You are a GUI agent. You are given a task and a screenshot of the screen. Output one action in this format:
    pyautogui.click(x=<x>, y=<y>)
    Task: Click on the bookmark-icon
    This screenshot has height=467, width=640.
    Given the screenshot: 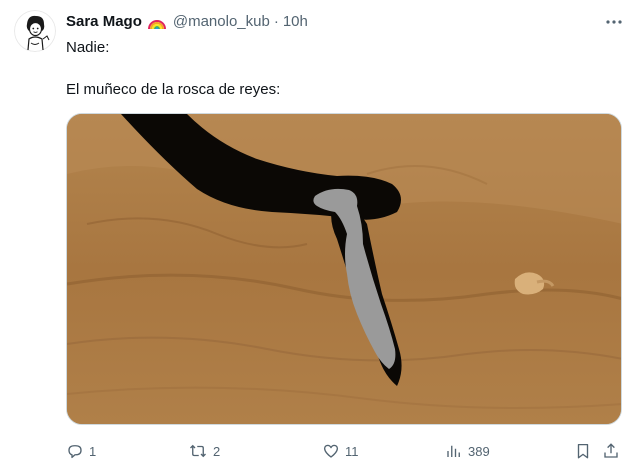 What is the action you would take?
    pyautogui.click(x=583, y=451)
    